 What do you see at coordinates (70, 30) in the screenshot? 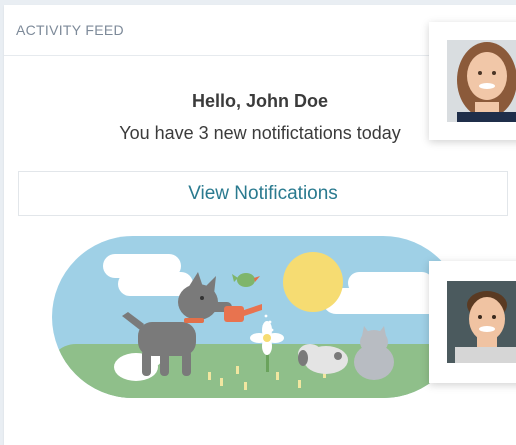
I see `activity-feed-title: ACTIVITY FEED` at bounding box center [70, 30].